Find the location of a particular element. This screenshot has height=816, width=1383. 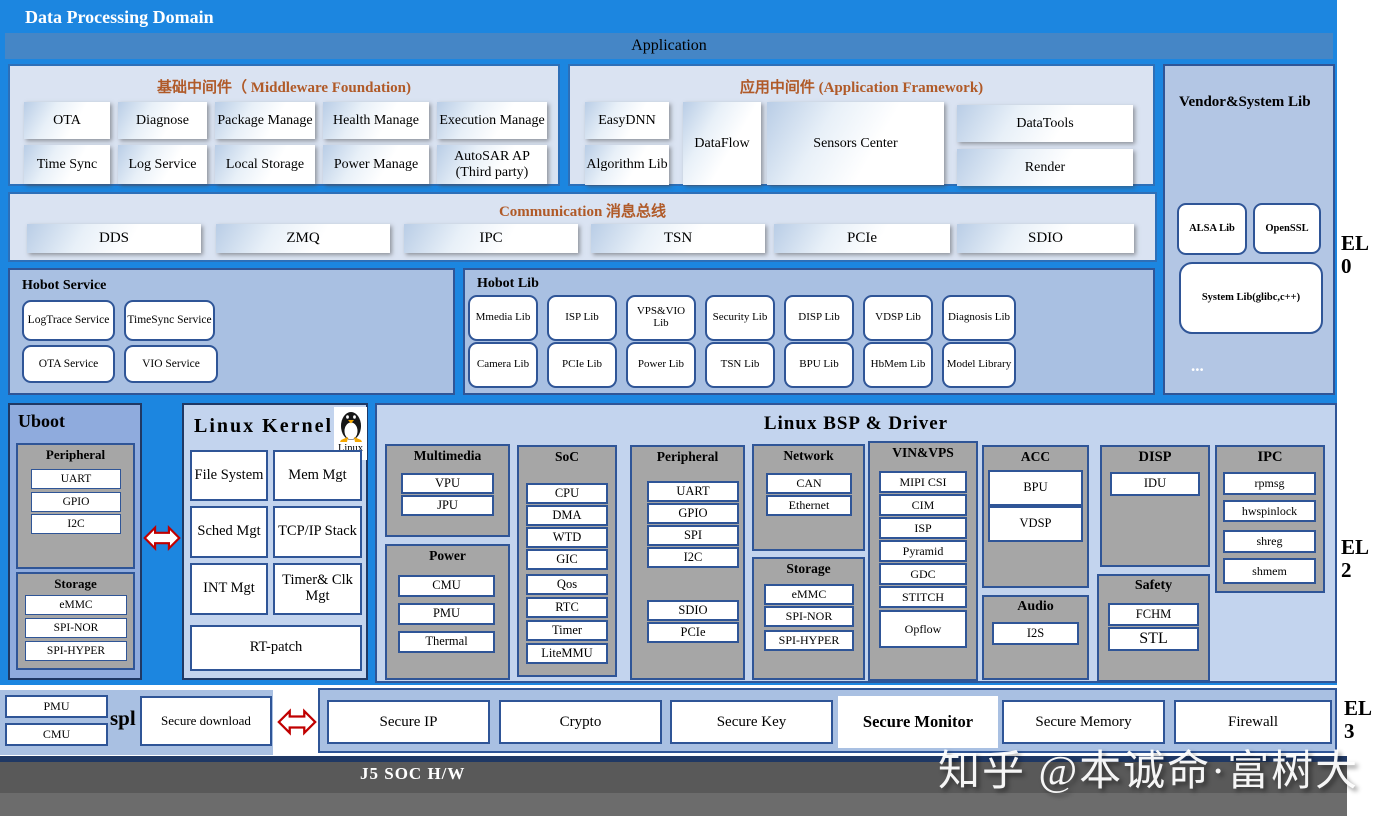

uboot-title: Uboot is located at coordinates (42, 421).